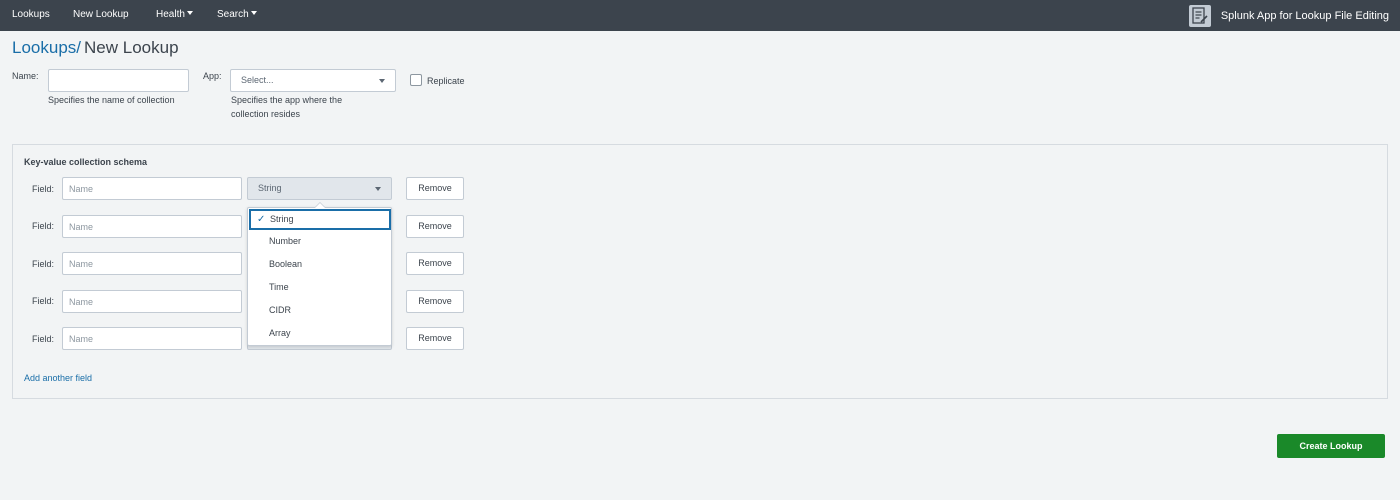 The image size is (1400, 500). What do you see at coordinates (280, 310) in the screenshot?
I see `type-option-label: CIDR` at bounding box center [280, 310].